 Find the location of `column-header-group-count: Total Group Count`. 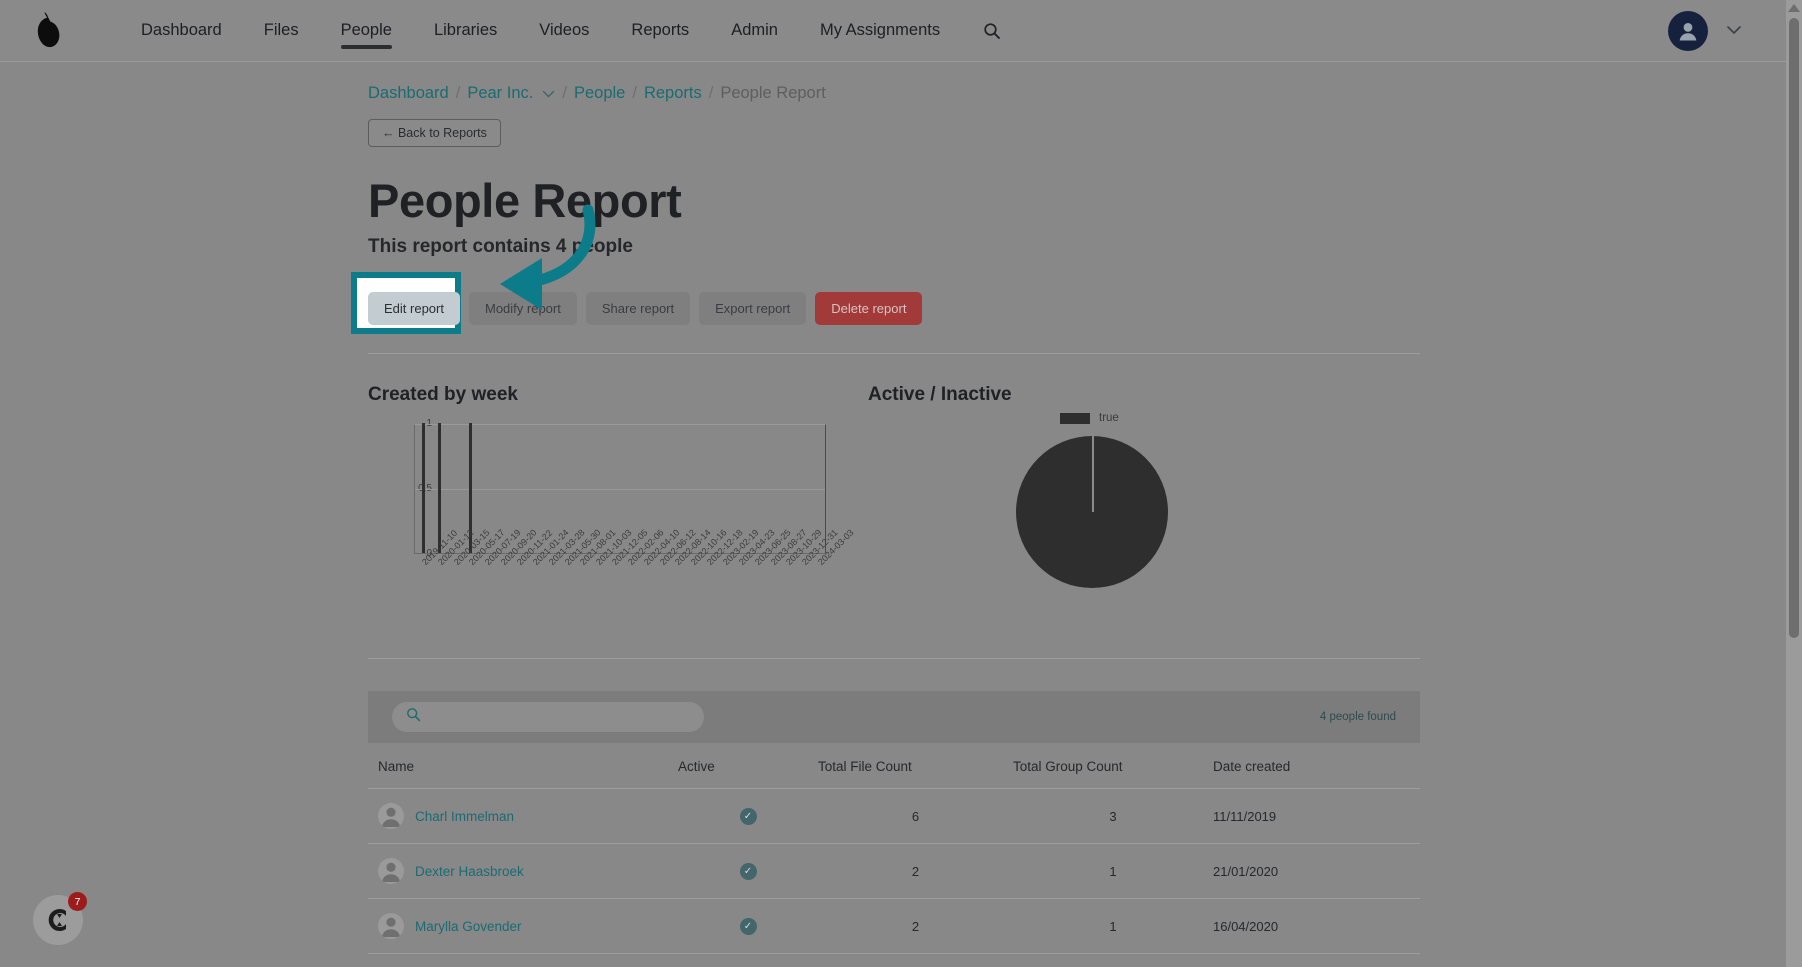

column-header-group-count: Total Group Count is located at coordinates (1113, 766).